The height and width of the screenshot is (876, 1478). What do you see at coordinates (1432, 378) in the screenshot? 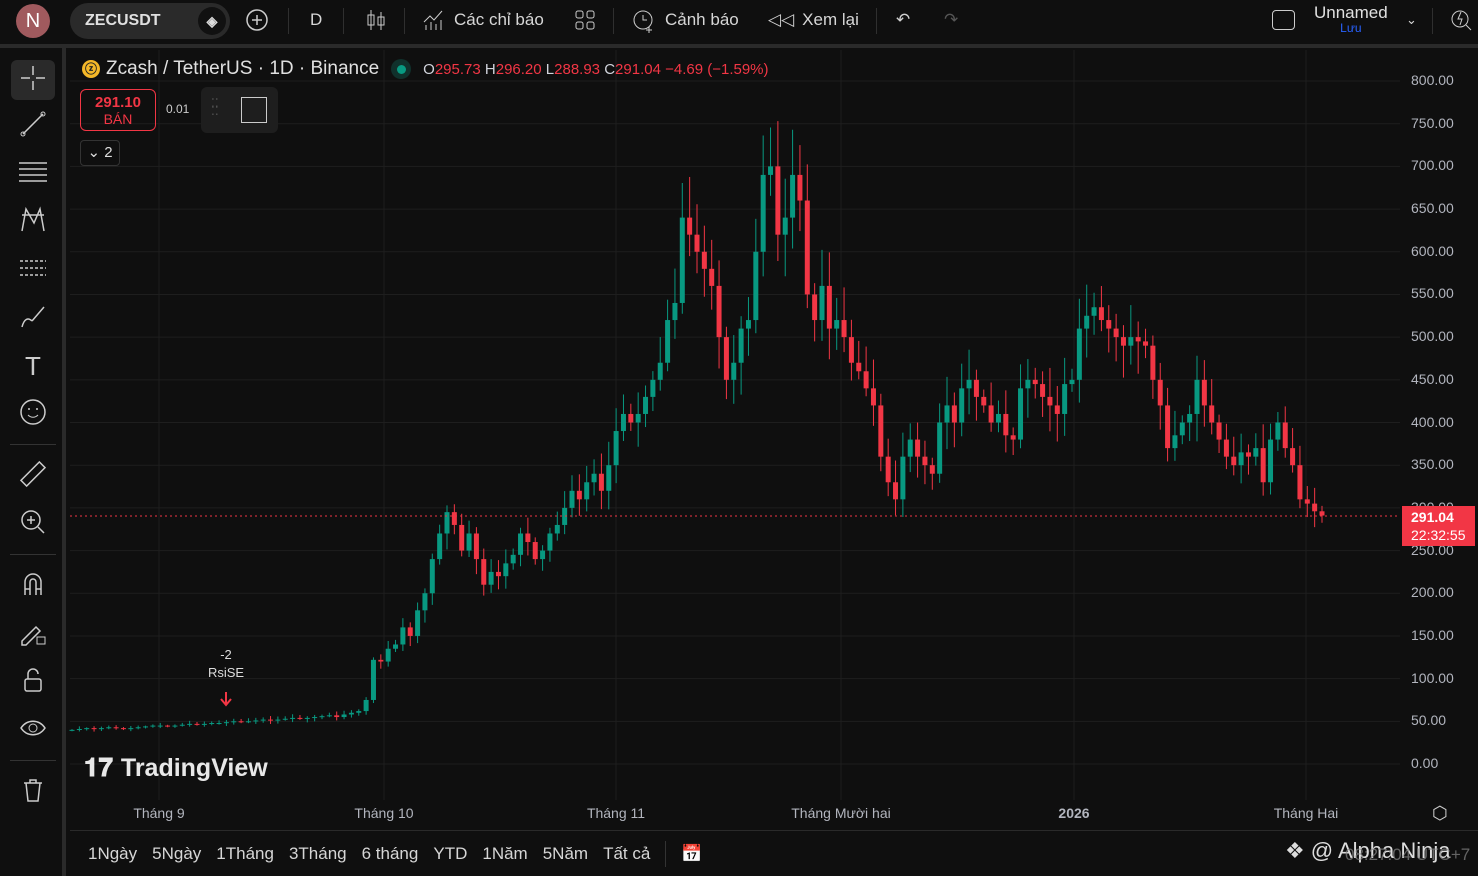
I see `price-tick-label: 450.00` at bounding box center [1432, 378].